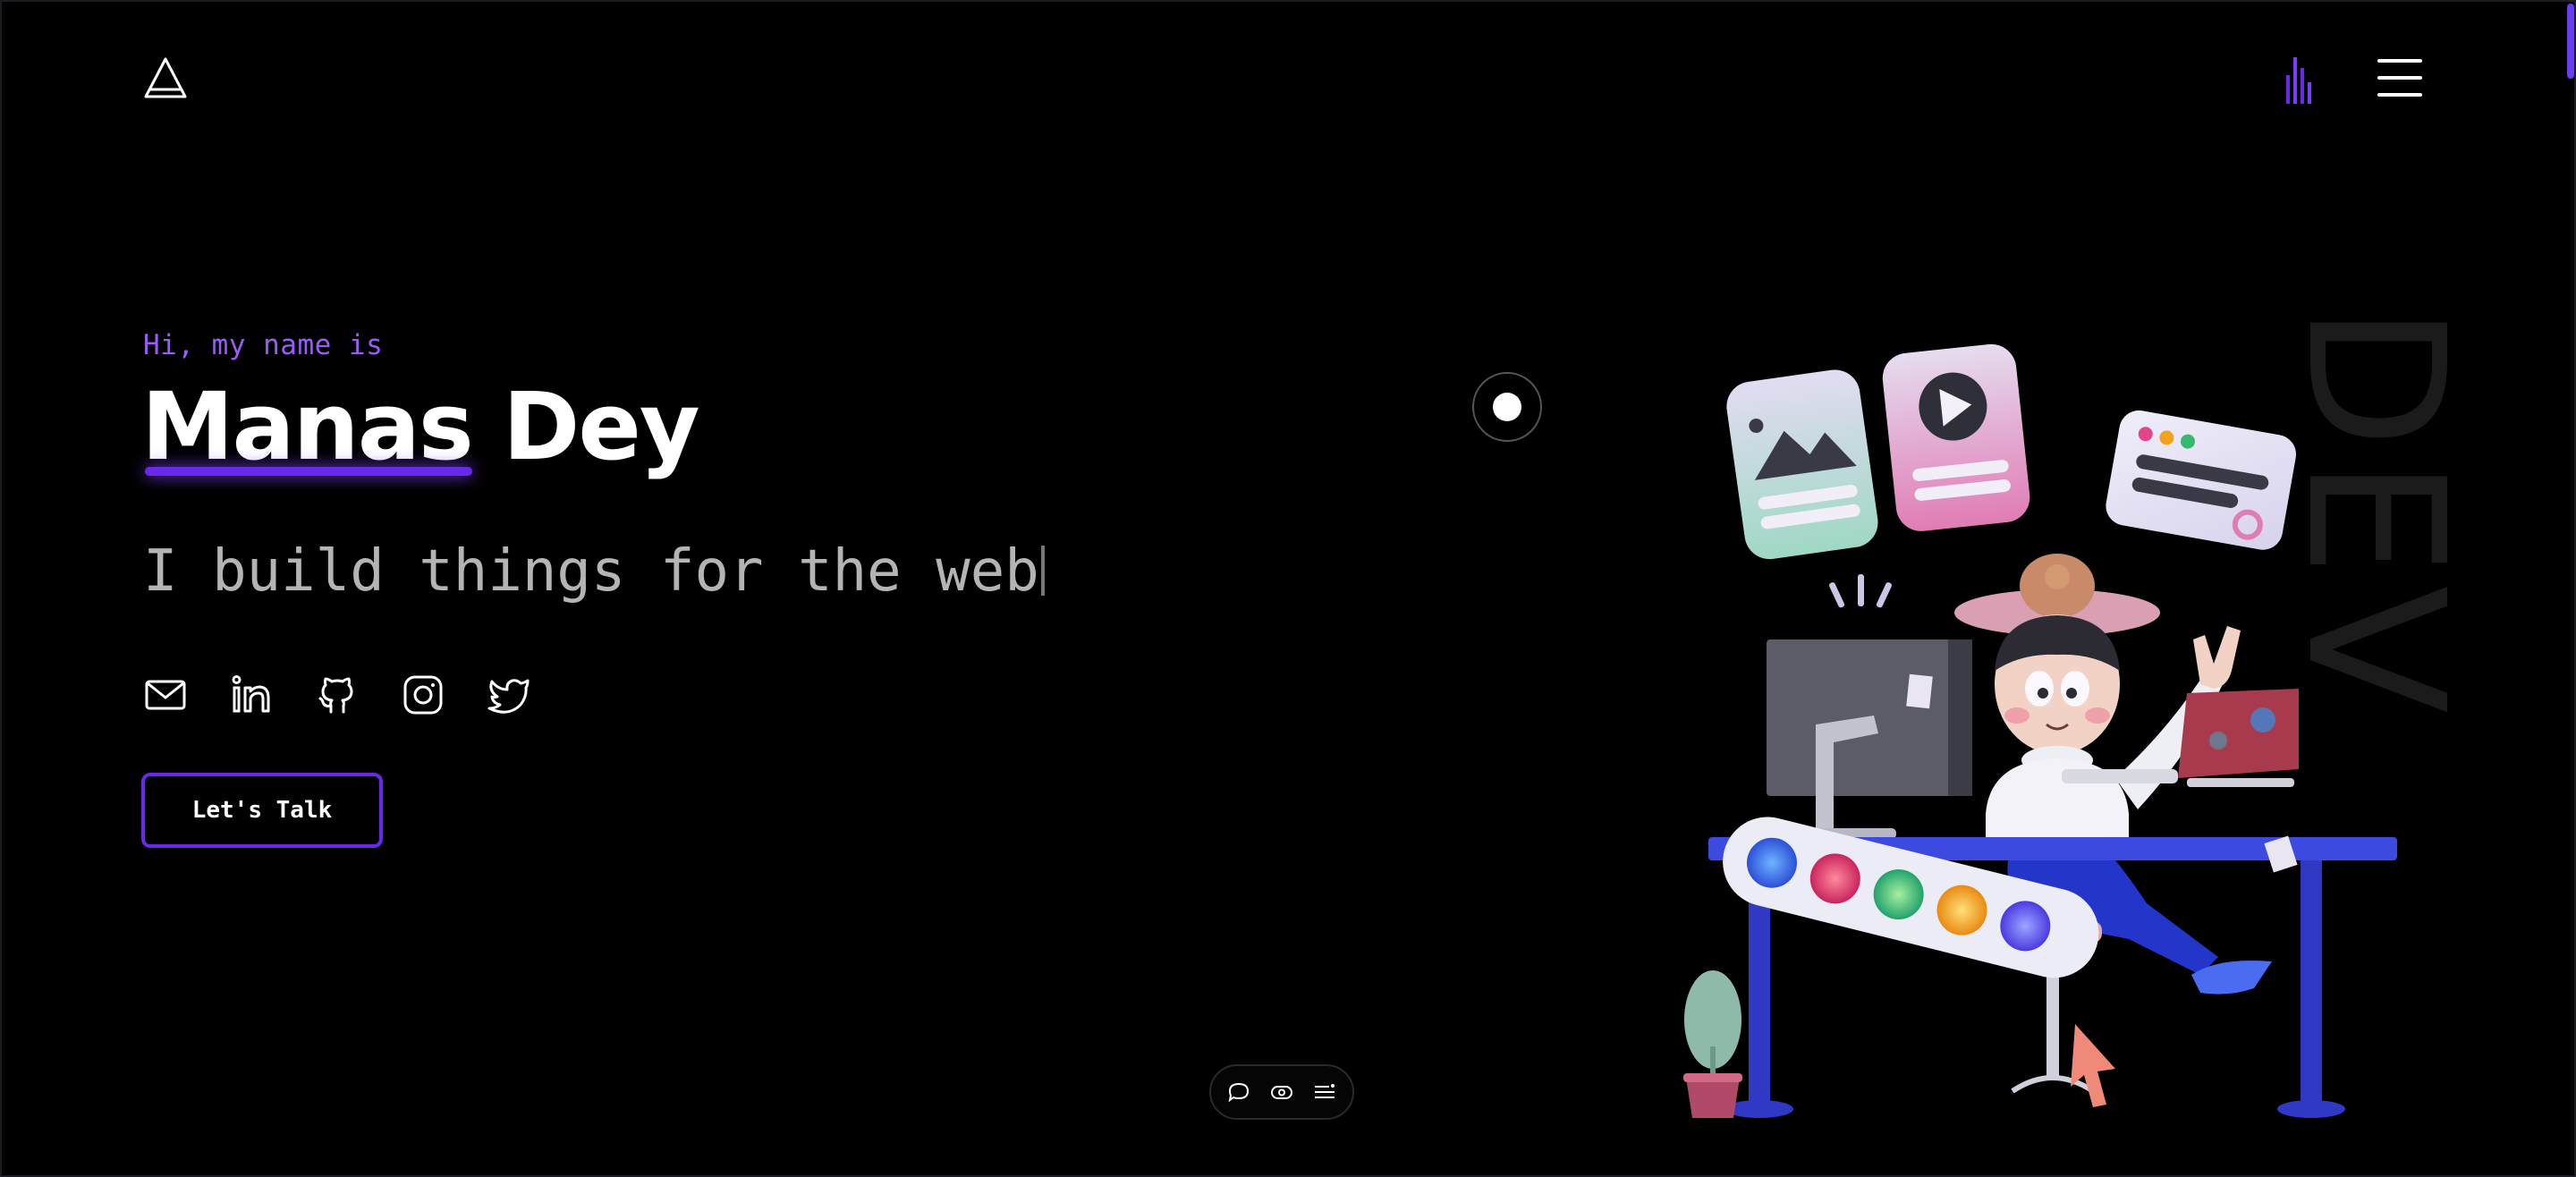  I want to click on tagline-typewriter: I build things for the web, so click(594, 571).